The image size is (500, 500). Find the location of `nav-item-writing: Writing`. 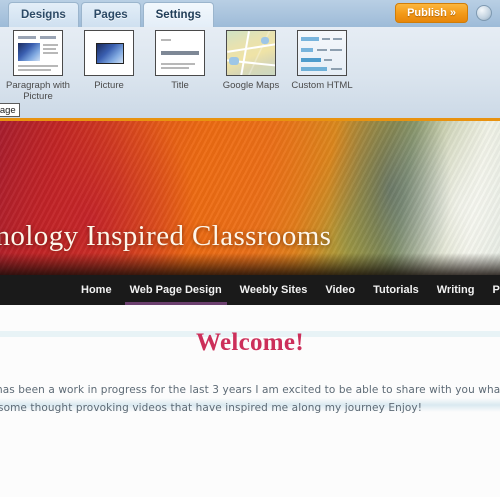

nav-item-writing: Writing is located at coordinates (456, 290).